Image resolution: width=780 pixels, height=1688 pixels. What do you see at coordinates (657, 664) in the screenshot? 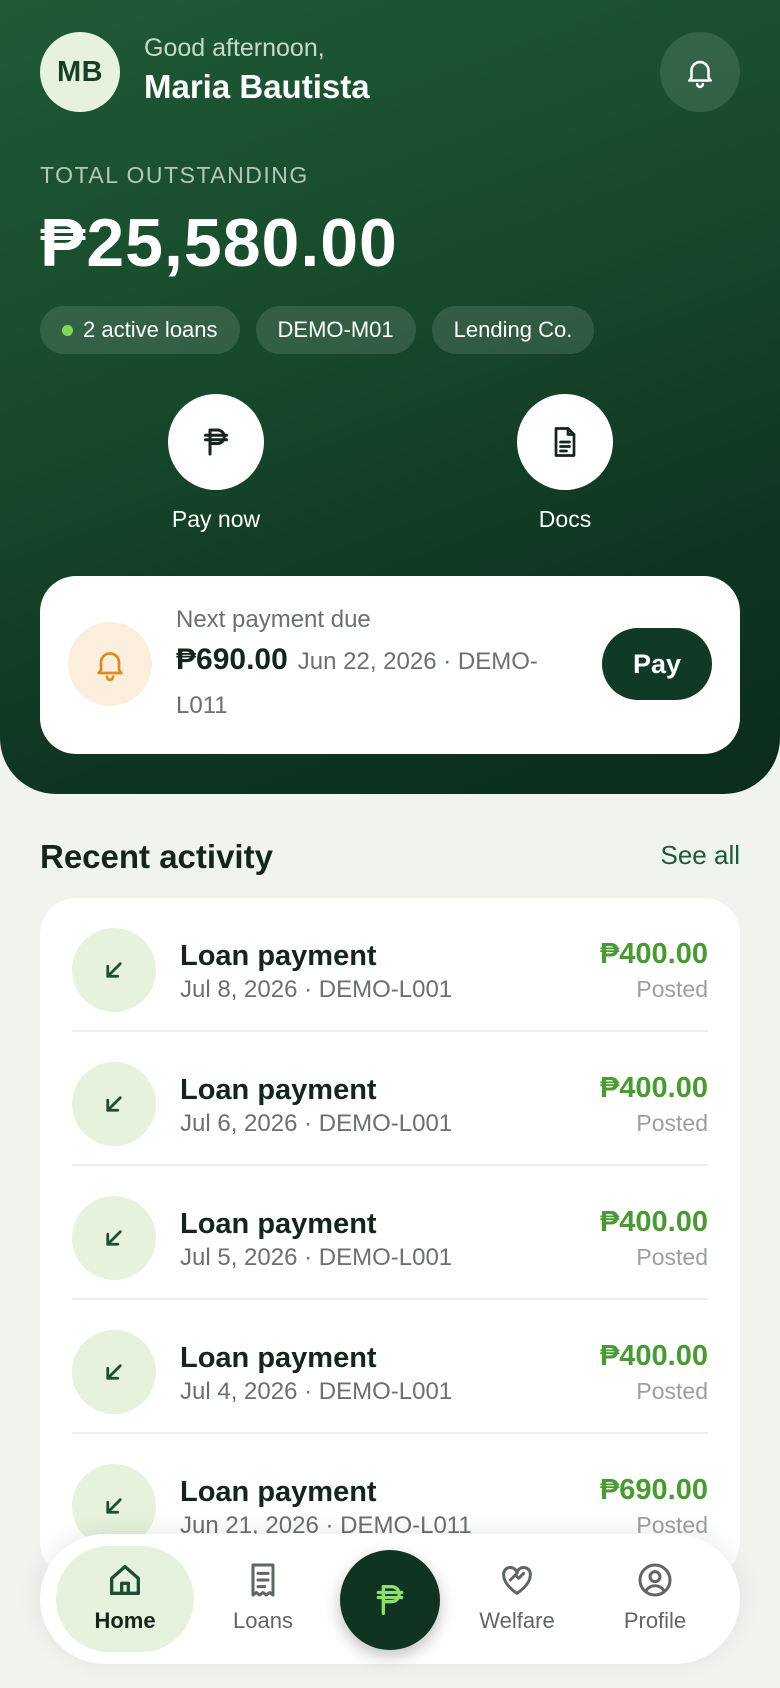
I see `pay-button: Pay` at bounding box center [657, 664].